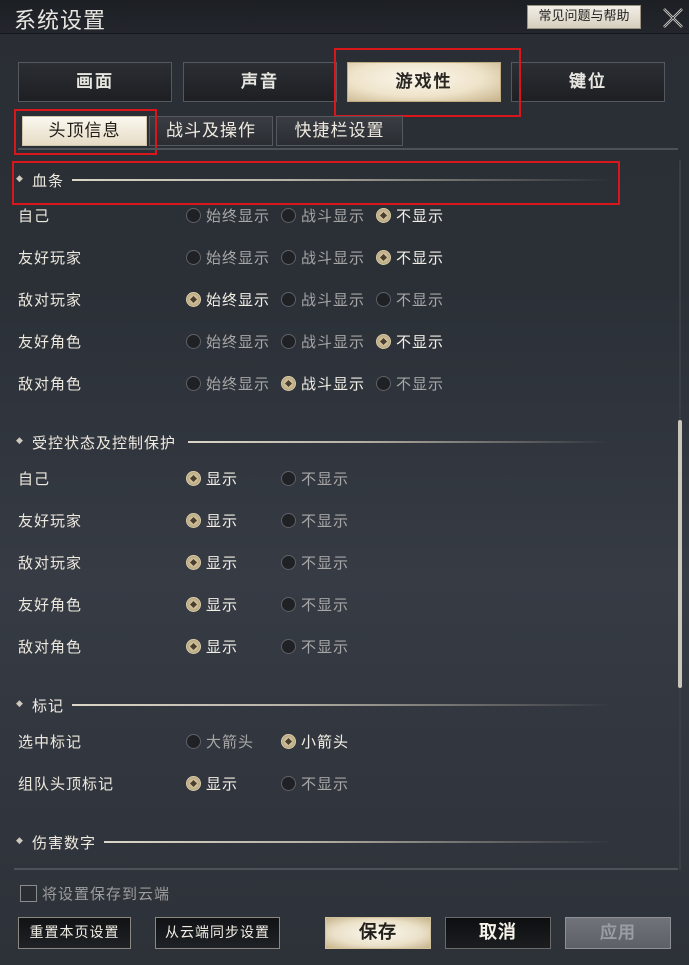 The height and width of the screenshot is (965, 689). I want to click on close-icon, so click(673, 18).